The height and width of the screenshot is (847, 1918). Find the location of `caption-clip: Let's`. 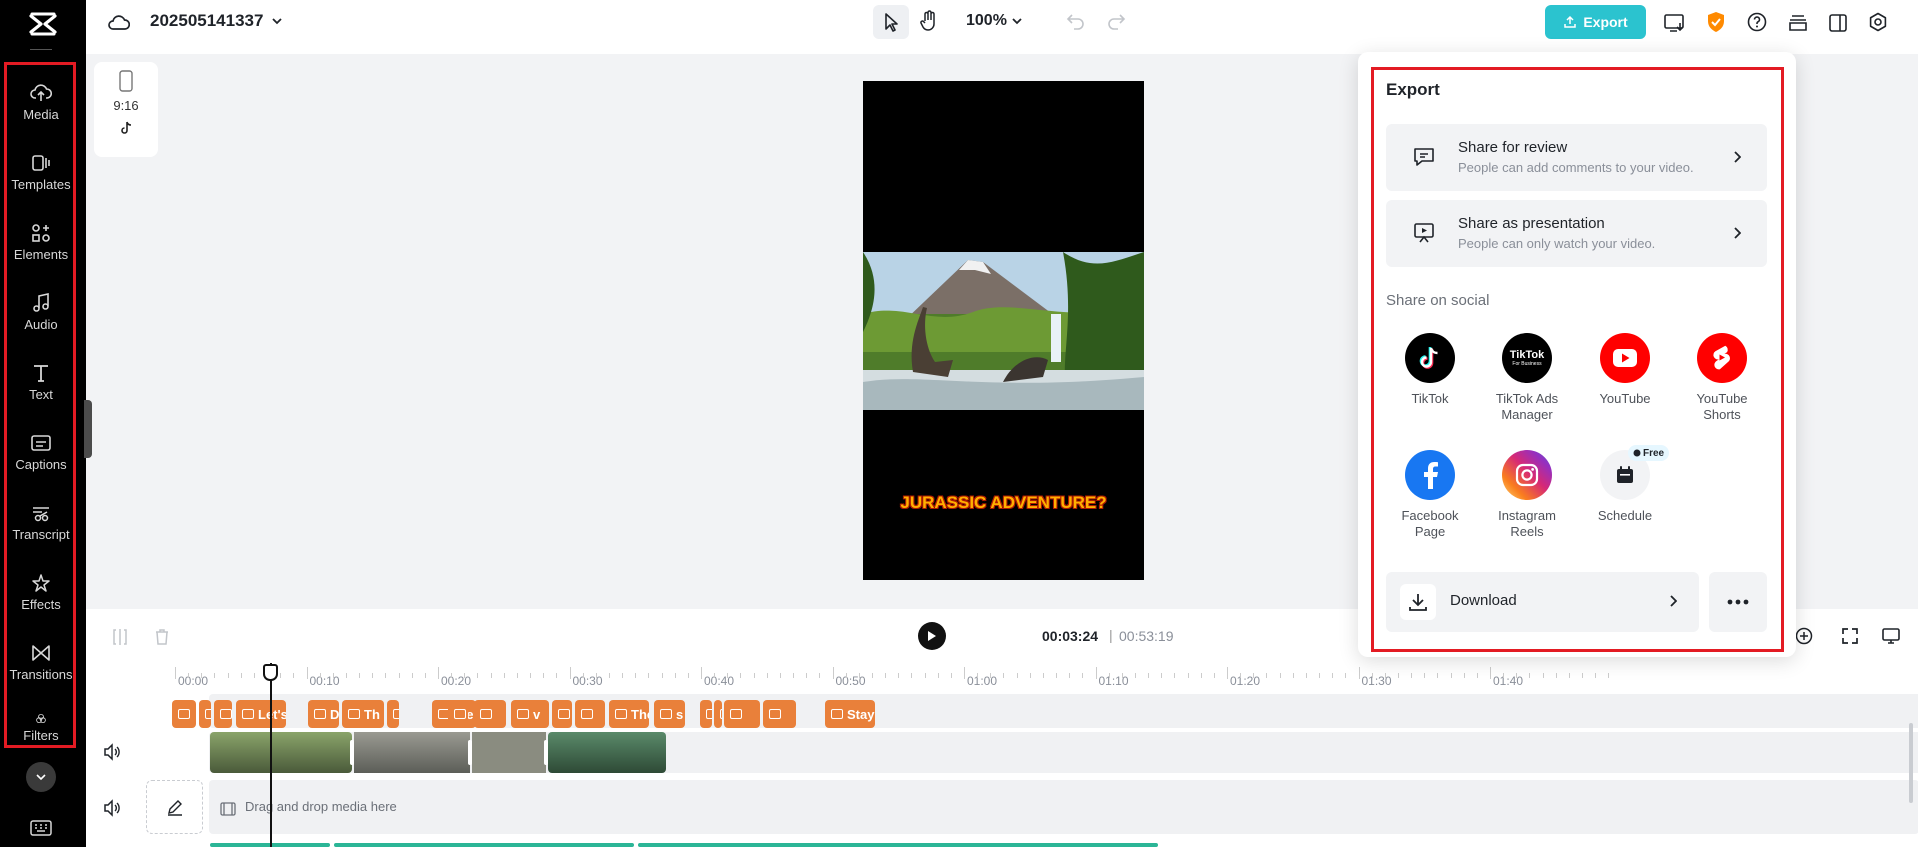

caption-clip: Let's is located at coordinates (261, 714).